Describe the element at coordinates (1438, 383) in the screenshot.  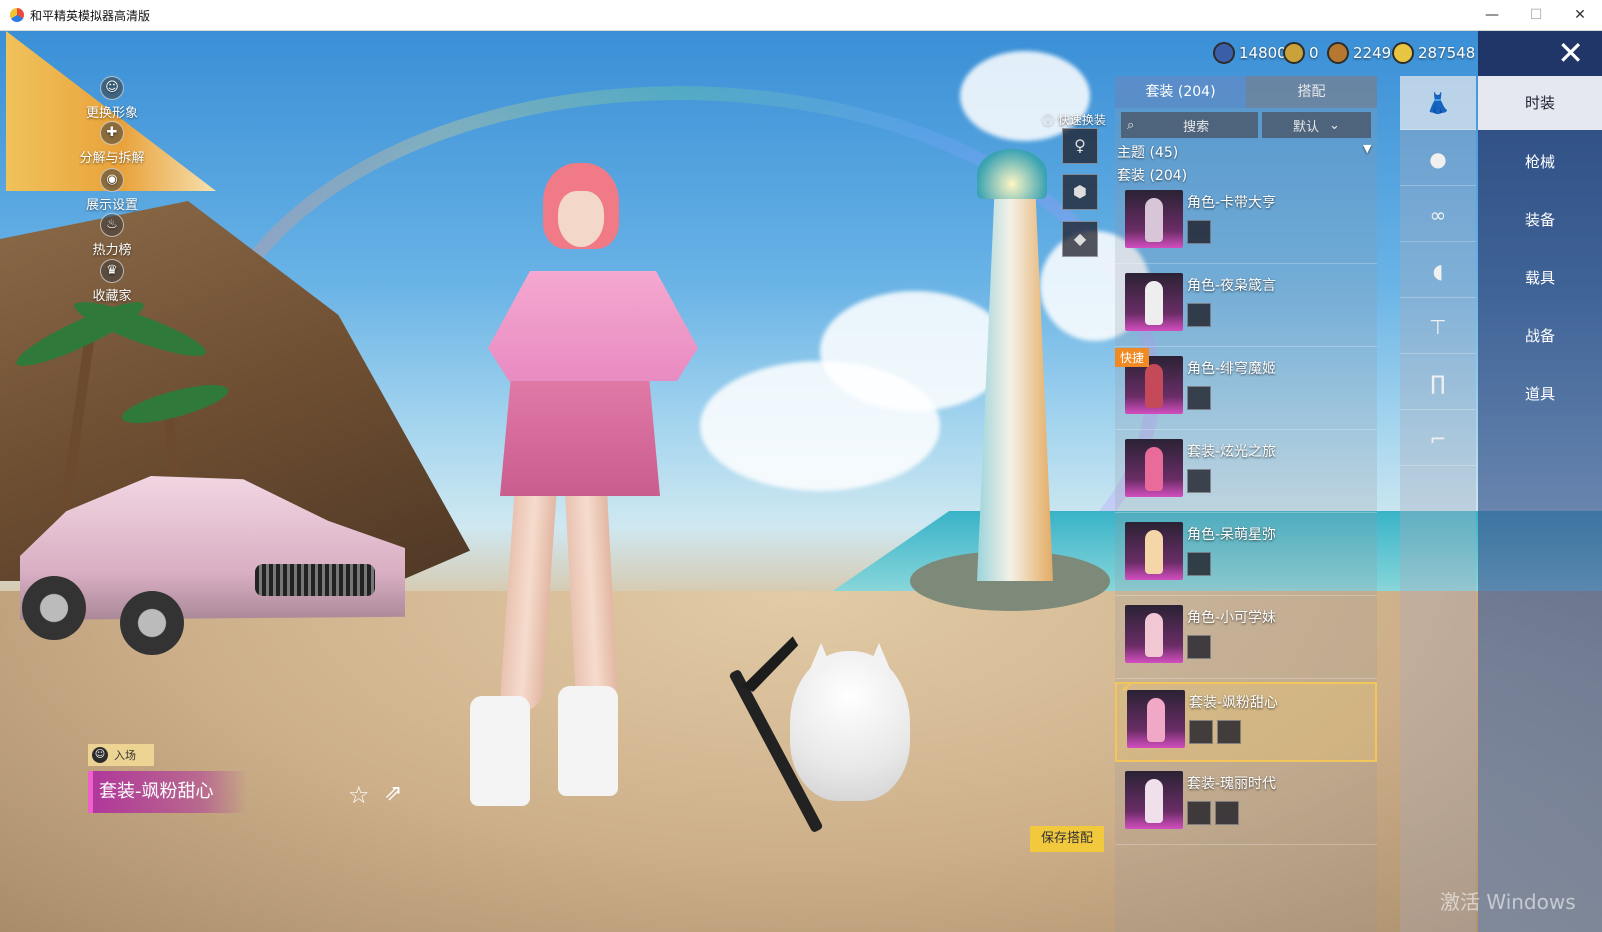
I see `pants-icon: ∏` at that location.